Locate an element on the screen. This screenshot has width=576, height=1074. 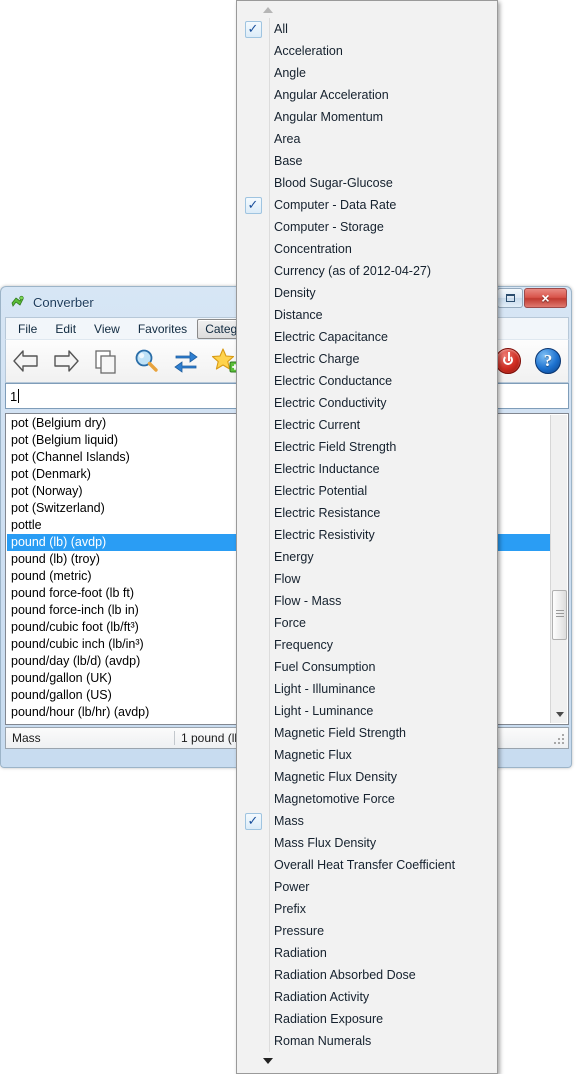
category-menu-item: Roman Numerals is located at coordinates (367, 1041).